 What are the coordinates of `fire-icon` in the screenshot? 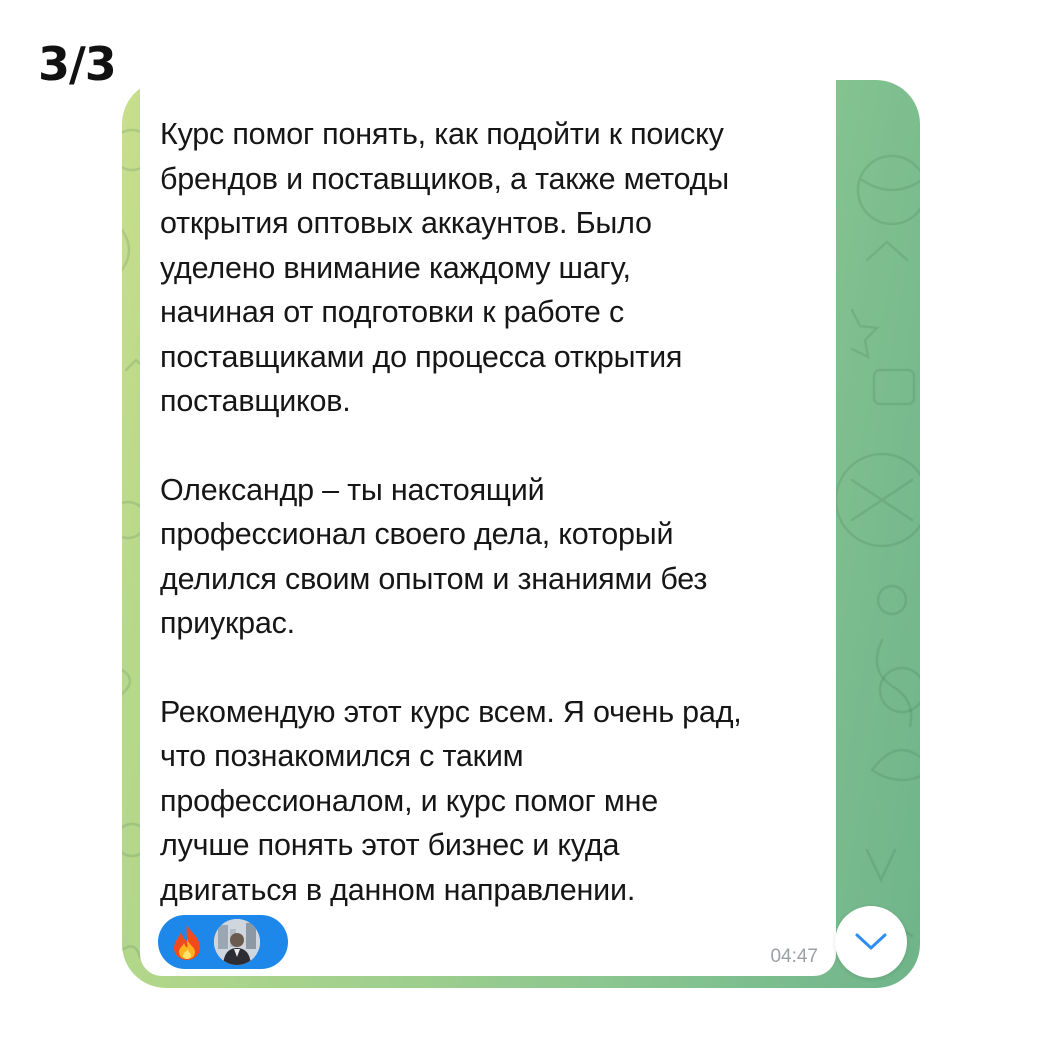 It's located at (187, 942).